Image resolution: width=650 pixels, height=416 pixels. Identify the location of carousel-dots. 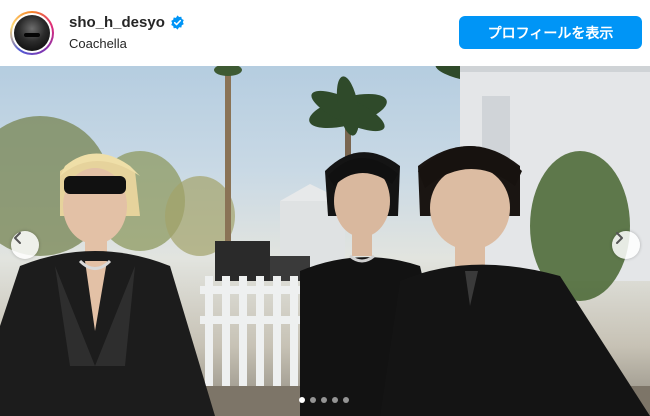
(324, 400).